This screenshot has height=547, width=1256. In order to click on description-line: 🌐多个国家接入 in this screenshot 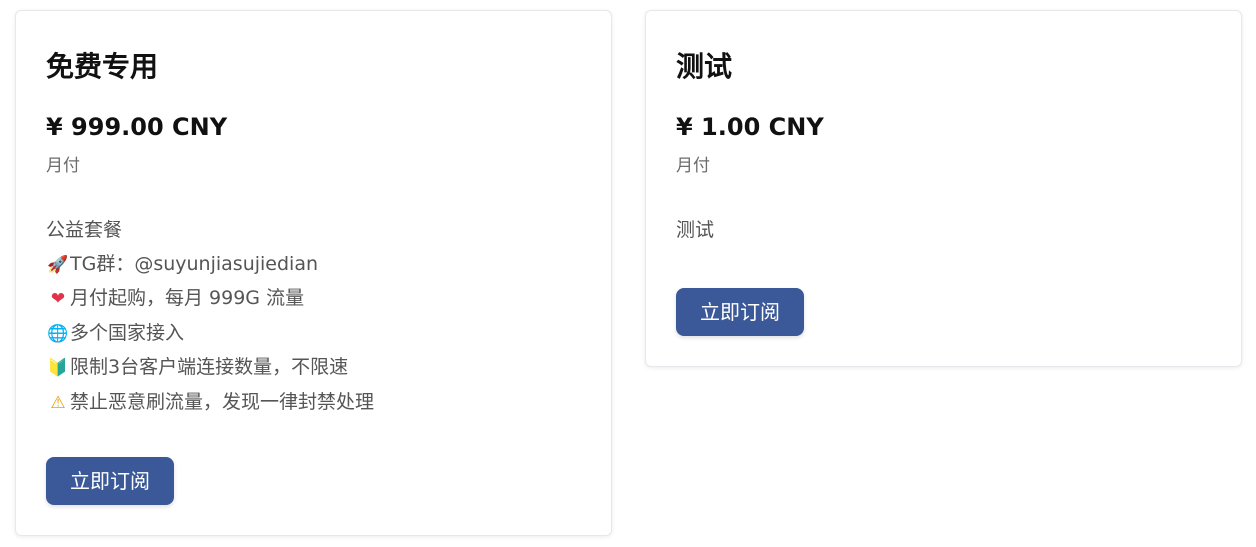, I will do `click(210, 334)`.